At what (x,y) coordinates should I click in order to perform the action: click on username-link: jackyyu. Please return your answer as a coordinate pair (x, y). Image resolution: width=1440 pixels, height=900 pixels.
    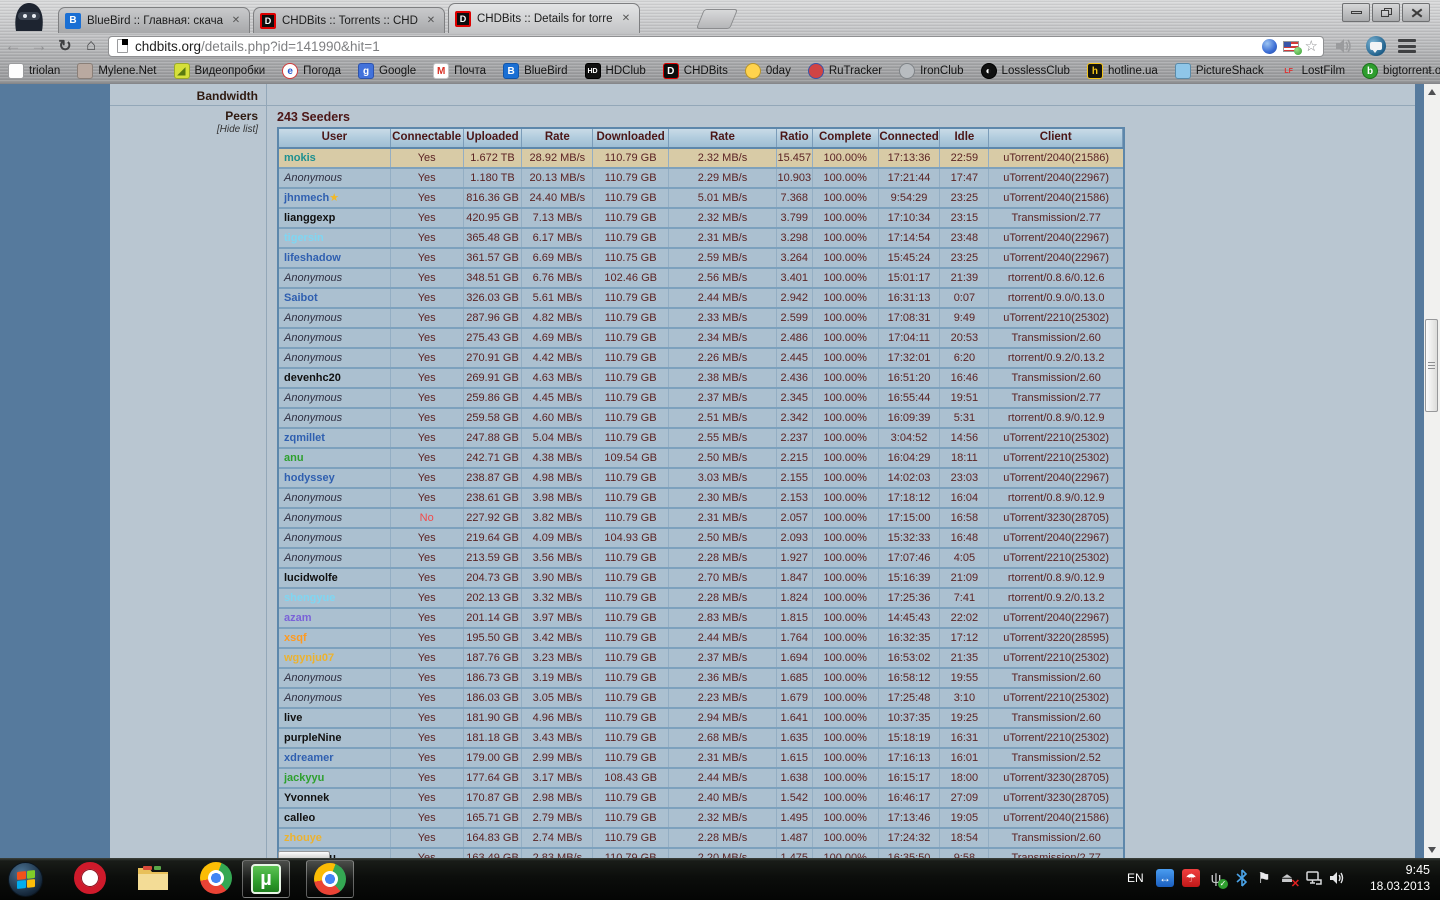
    Looking at the image, I should click on (304, 778).